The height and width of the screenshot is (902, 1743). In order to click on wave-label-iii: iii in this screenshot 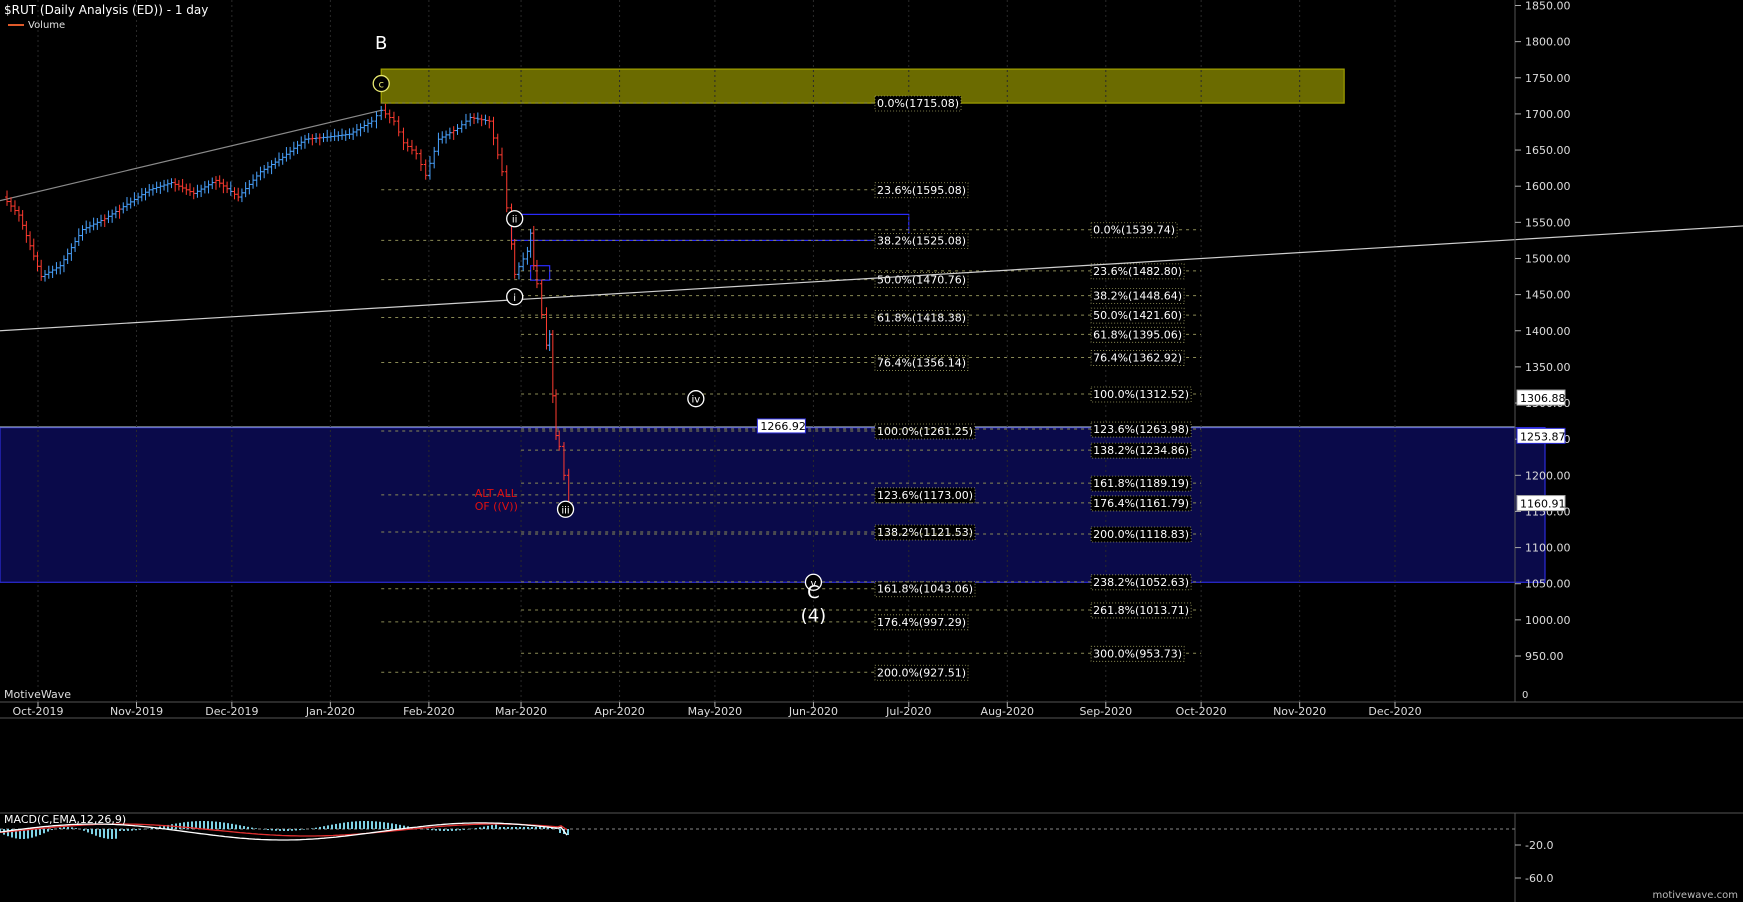, I will do `click(565, 510)`.